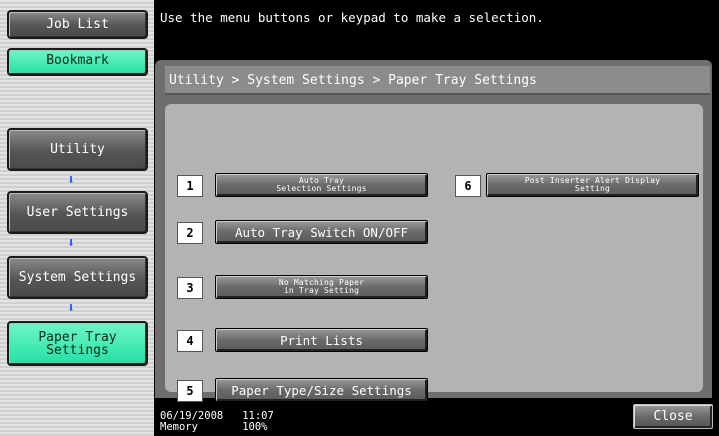 The width and height of the screenshot is (719, 436). What do you see at coordinates (255, 427) in the screenshot?
I see `memory-value: 100%` at bounding box center [255, 427].